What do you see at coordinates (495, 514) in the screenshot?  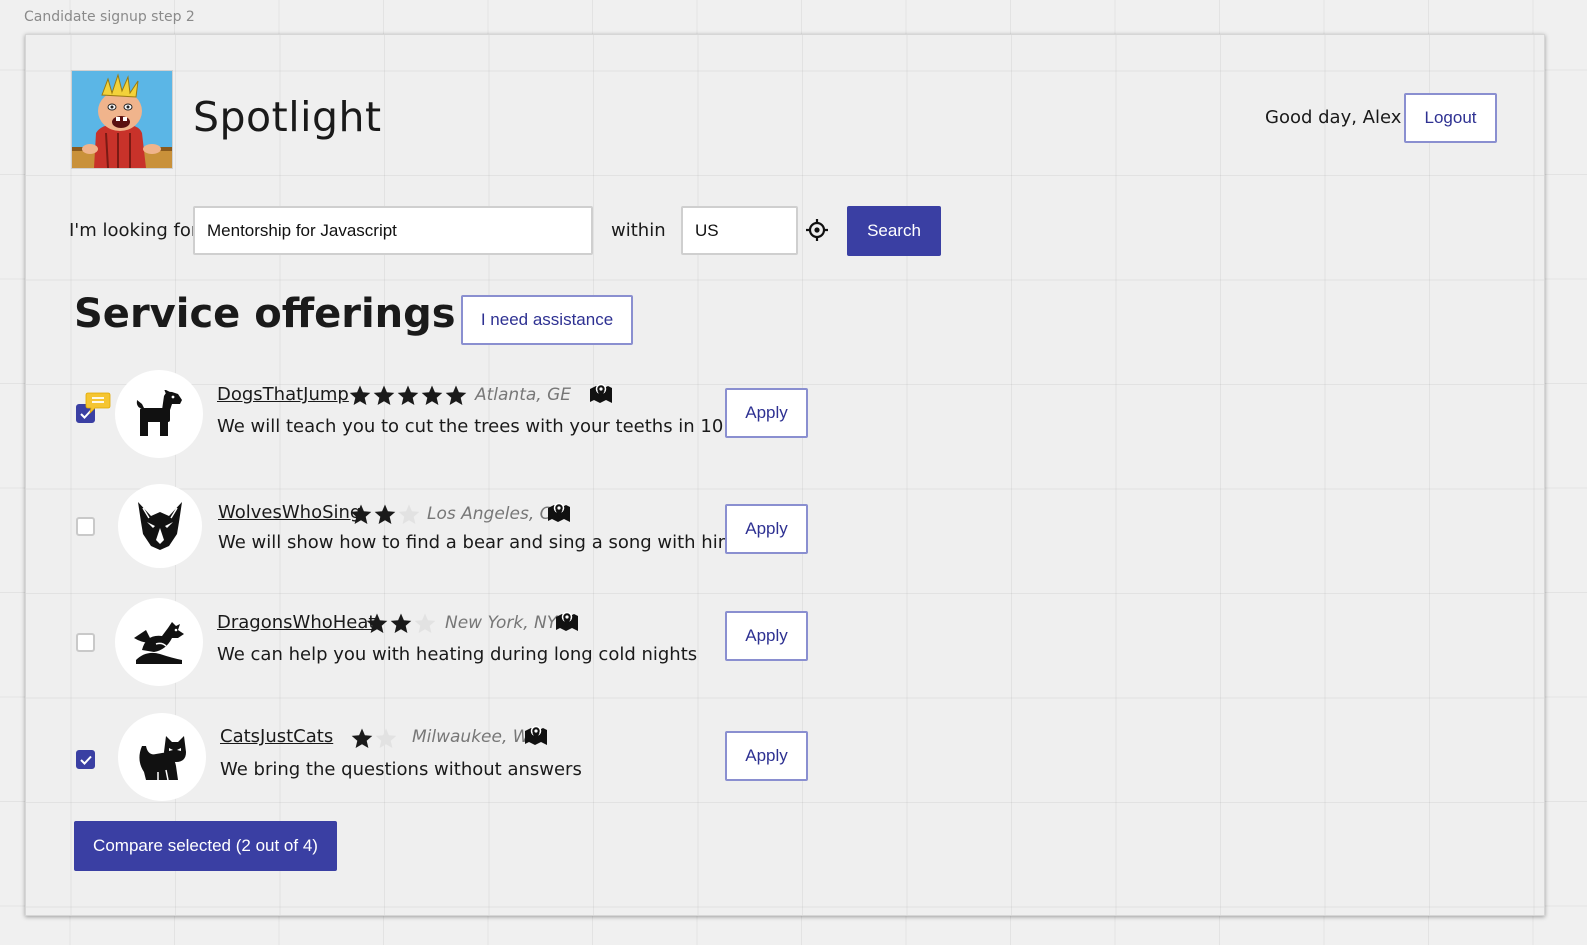 I see `service-location: Los Angeles, CA` at bounding box center [495, 514].